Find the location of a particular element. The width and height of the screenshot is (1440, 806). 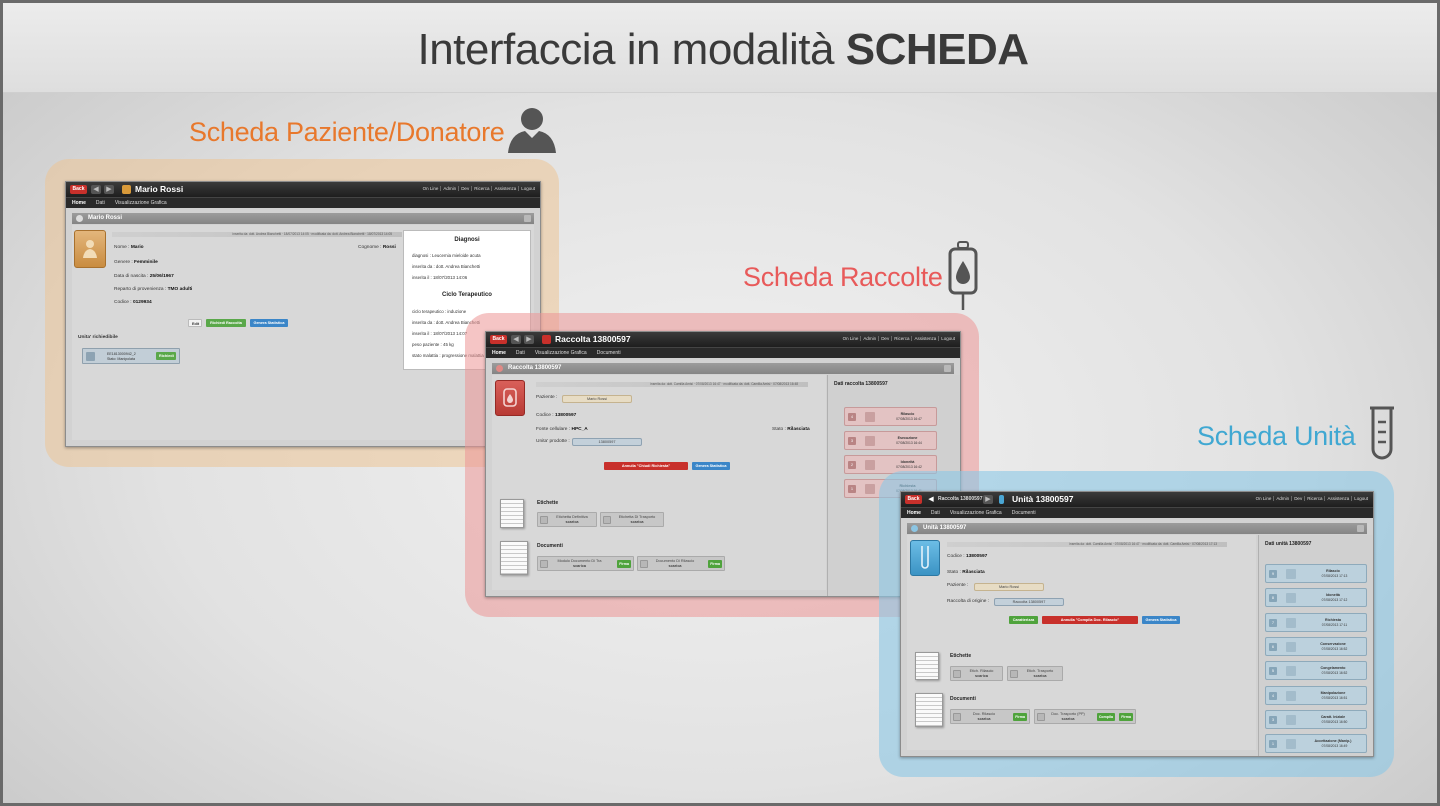

etichetta-trasporto: Etich. Trasporto scarica is located at coordinates (1035, 673).